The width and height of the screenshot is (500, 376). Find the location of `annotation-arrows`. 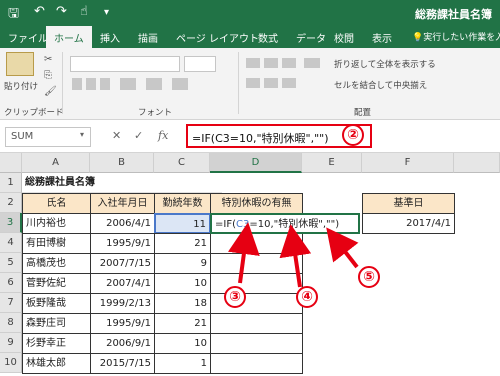

annotation-arrows is located at coordinates (293, 255).